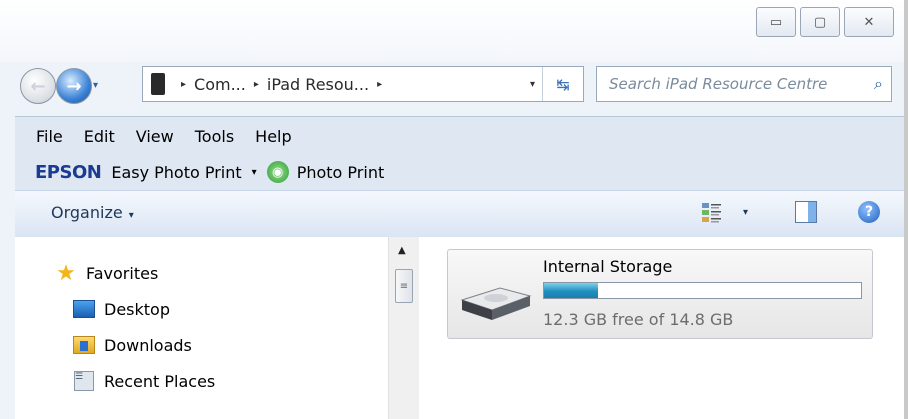 Image resolution: width=908 pixels, height=419 pixels. I want to click on drive-item-internal-storage: Internal Storage 12.3 GB free of 14.8 GB, so click(660, 294).